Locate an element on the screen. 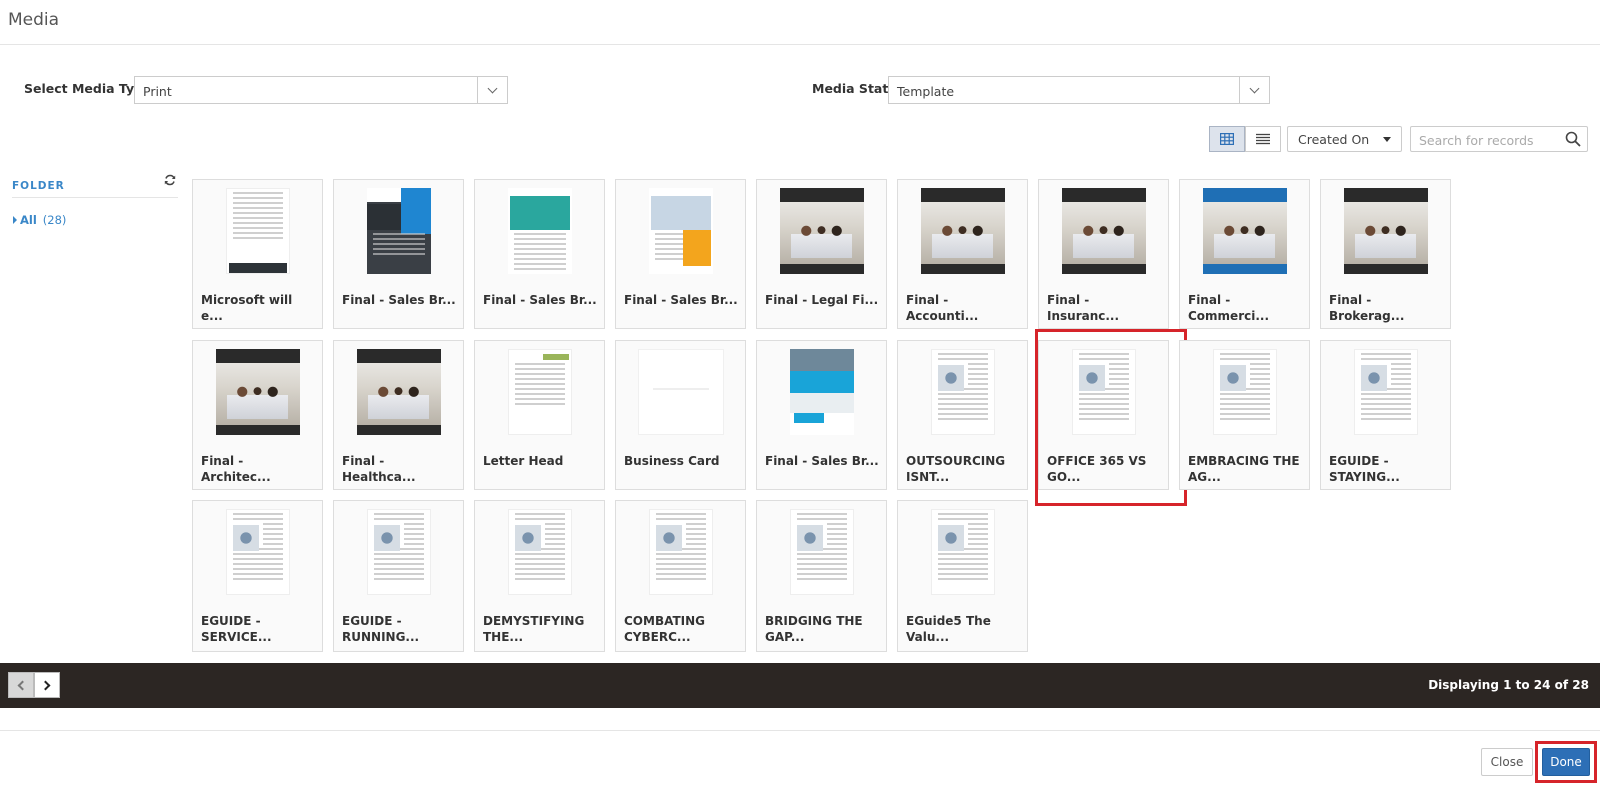 The width and height of the screenshot is (1600, 803). media-type-select: Print is located at coordinates (321, 90).